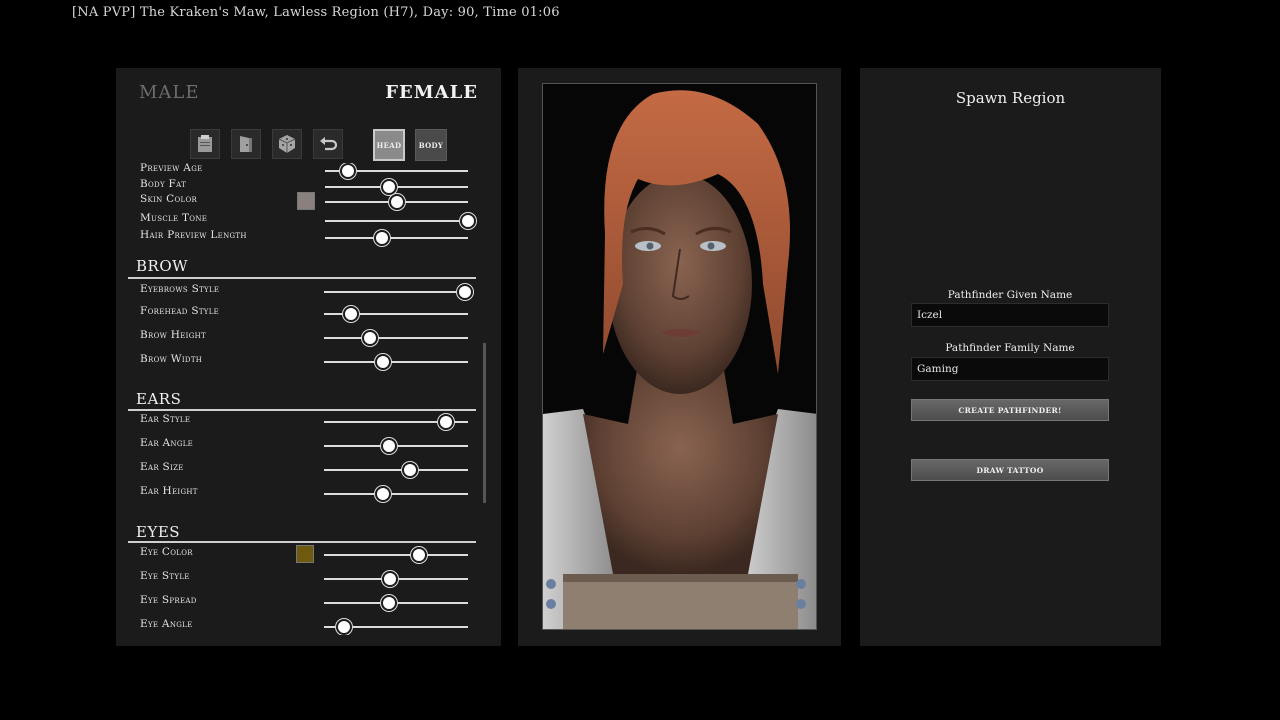  Describe the element at coordinates (306, 201) in the screenshot. I see `skin-color-swatch` at that location.